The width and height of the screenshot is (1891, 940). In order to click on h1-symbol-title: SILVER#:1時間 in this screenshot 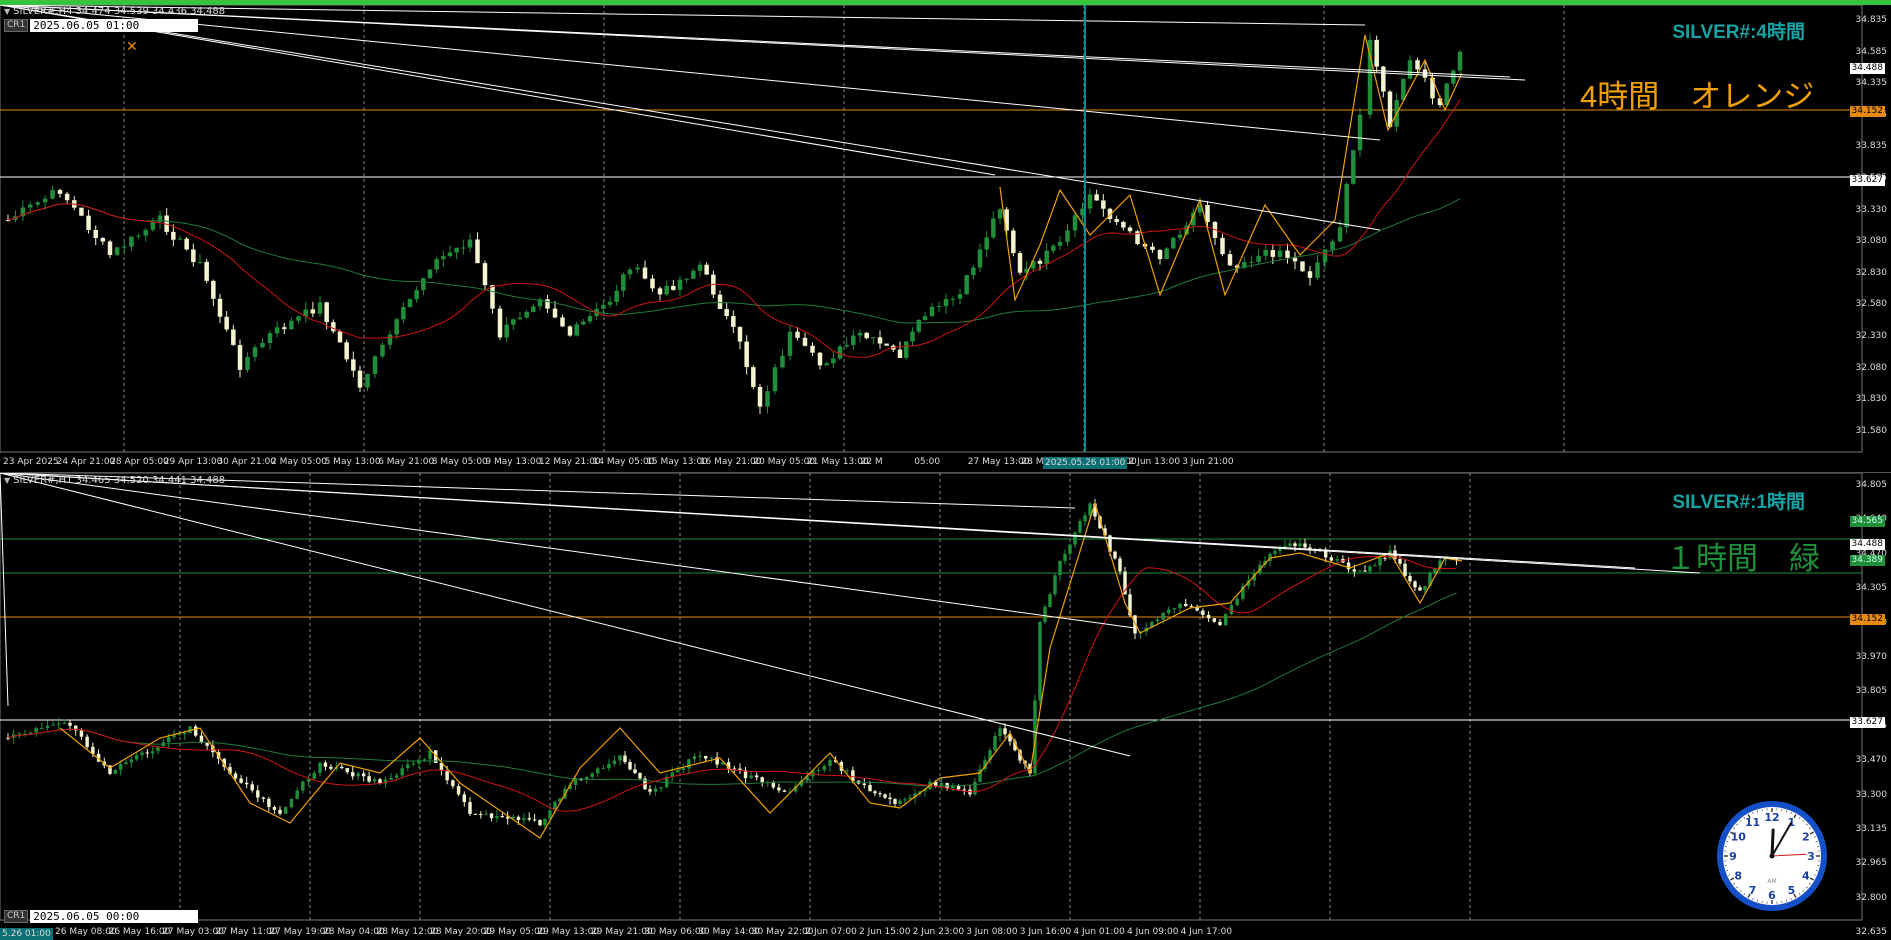, I will do `click(1738, 500)`.